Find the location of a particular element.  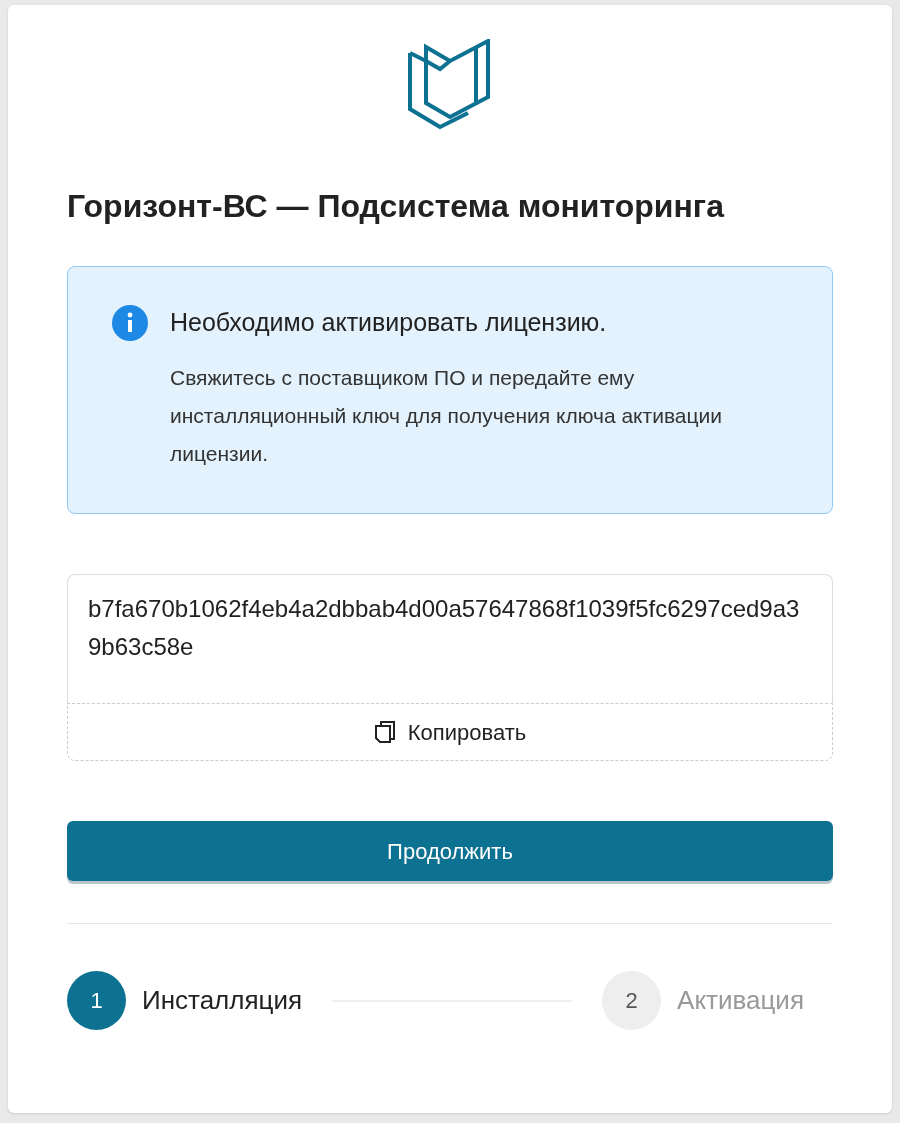

copy-button: Копировать is located at coordinates (450, 732).